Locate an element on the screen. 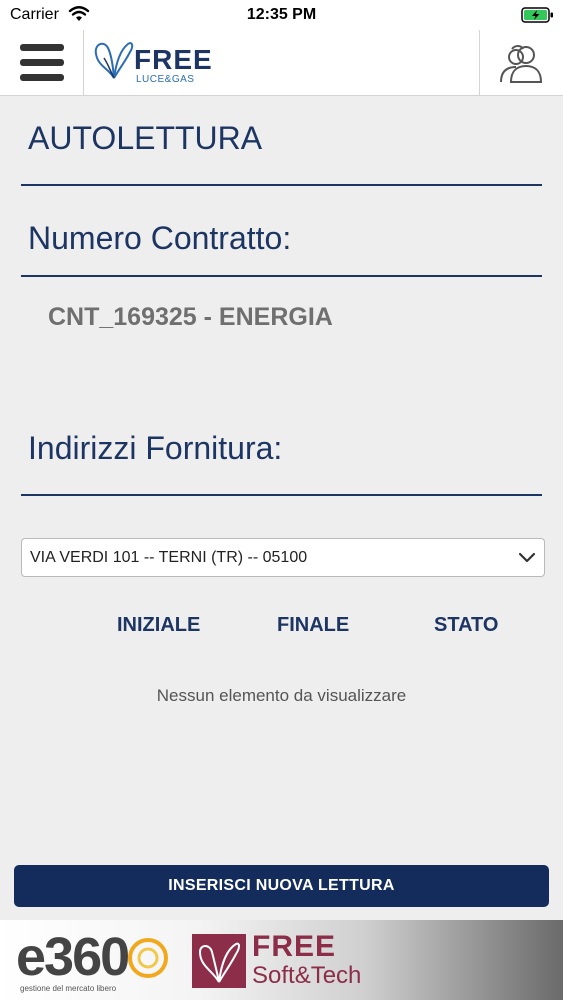 The image size is (563, 1000). insert-new-reading-button: INSERISCI NUOVA LETTURA is located at coordinates (281, 886).